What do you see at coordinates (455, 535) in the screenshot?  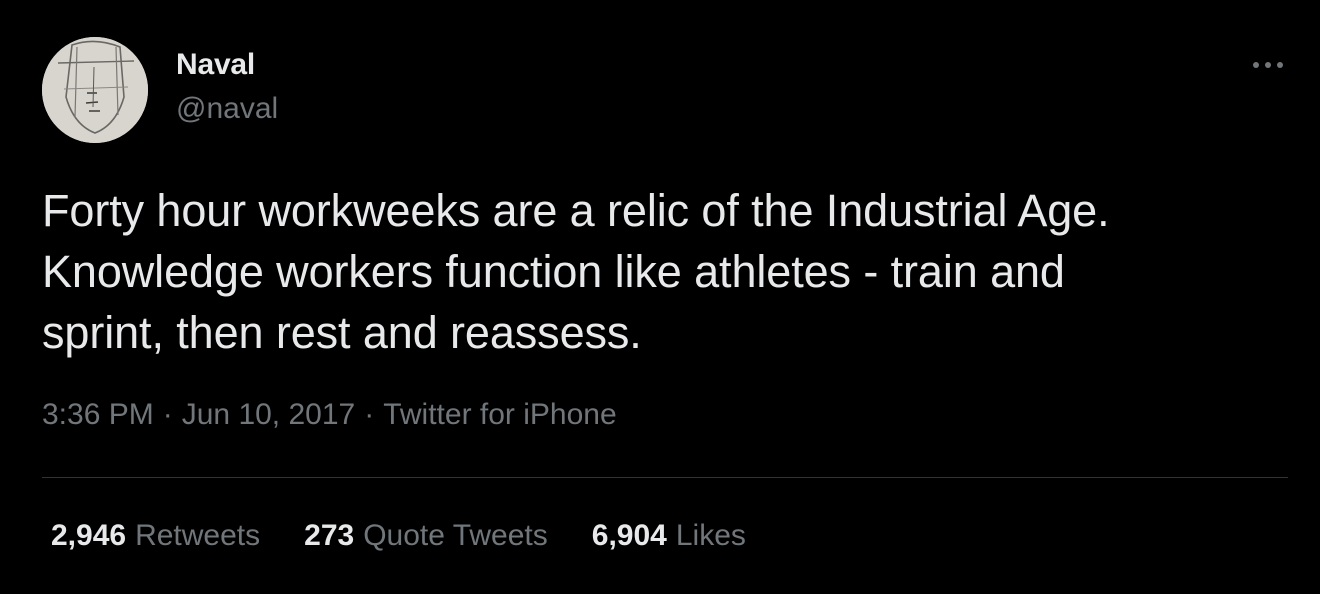 I see `quote-tweets-label: Quote Tweets` at bounding box center [455, 535].